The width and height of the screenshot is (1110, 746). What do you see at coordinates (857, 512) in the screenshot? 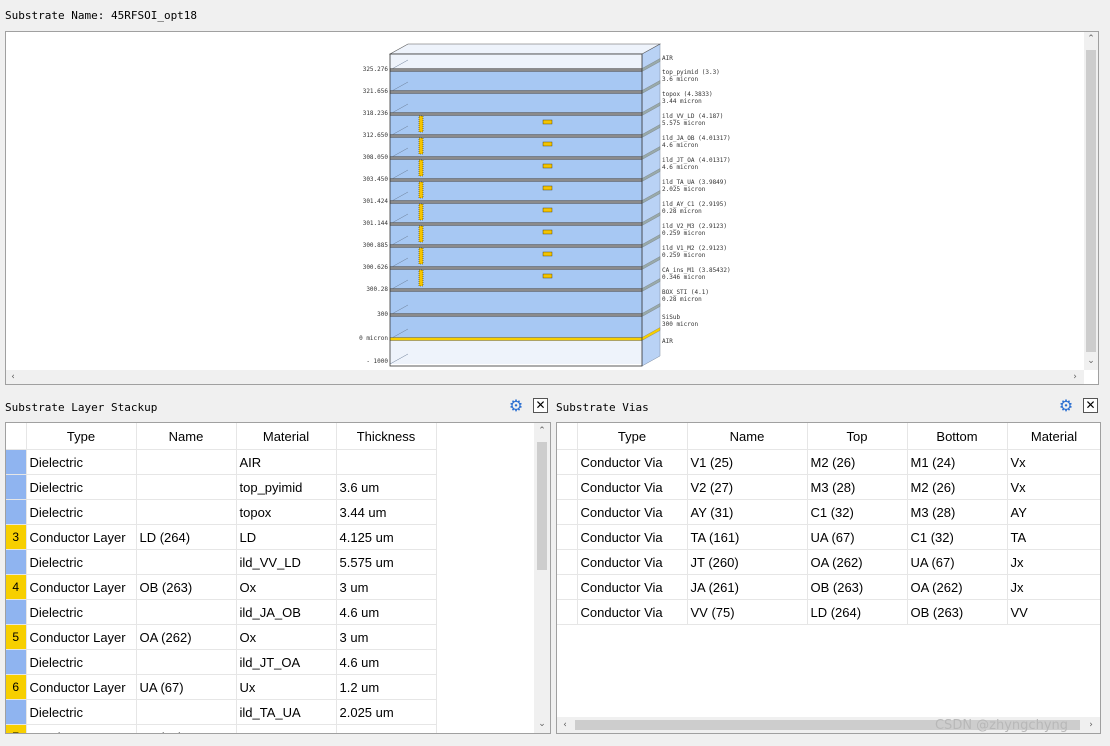
I see `cell-top: C1 (32)` at bounding box center [857, 512].